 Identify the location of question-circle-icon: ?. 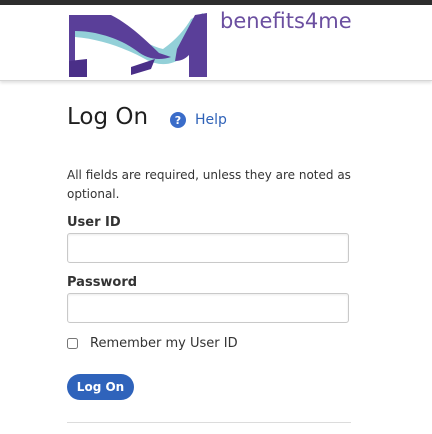
(178, 120).